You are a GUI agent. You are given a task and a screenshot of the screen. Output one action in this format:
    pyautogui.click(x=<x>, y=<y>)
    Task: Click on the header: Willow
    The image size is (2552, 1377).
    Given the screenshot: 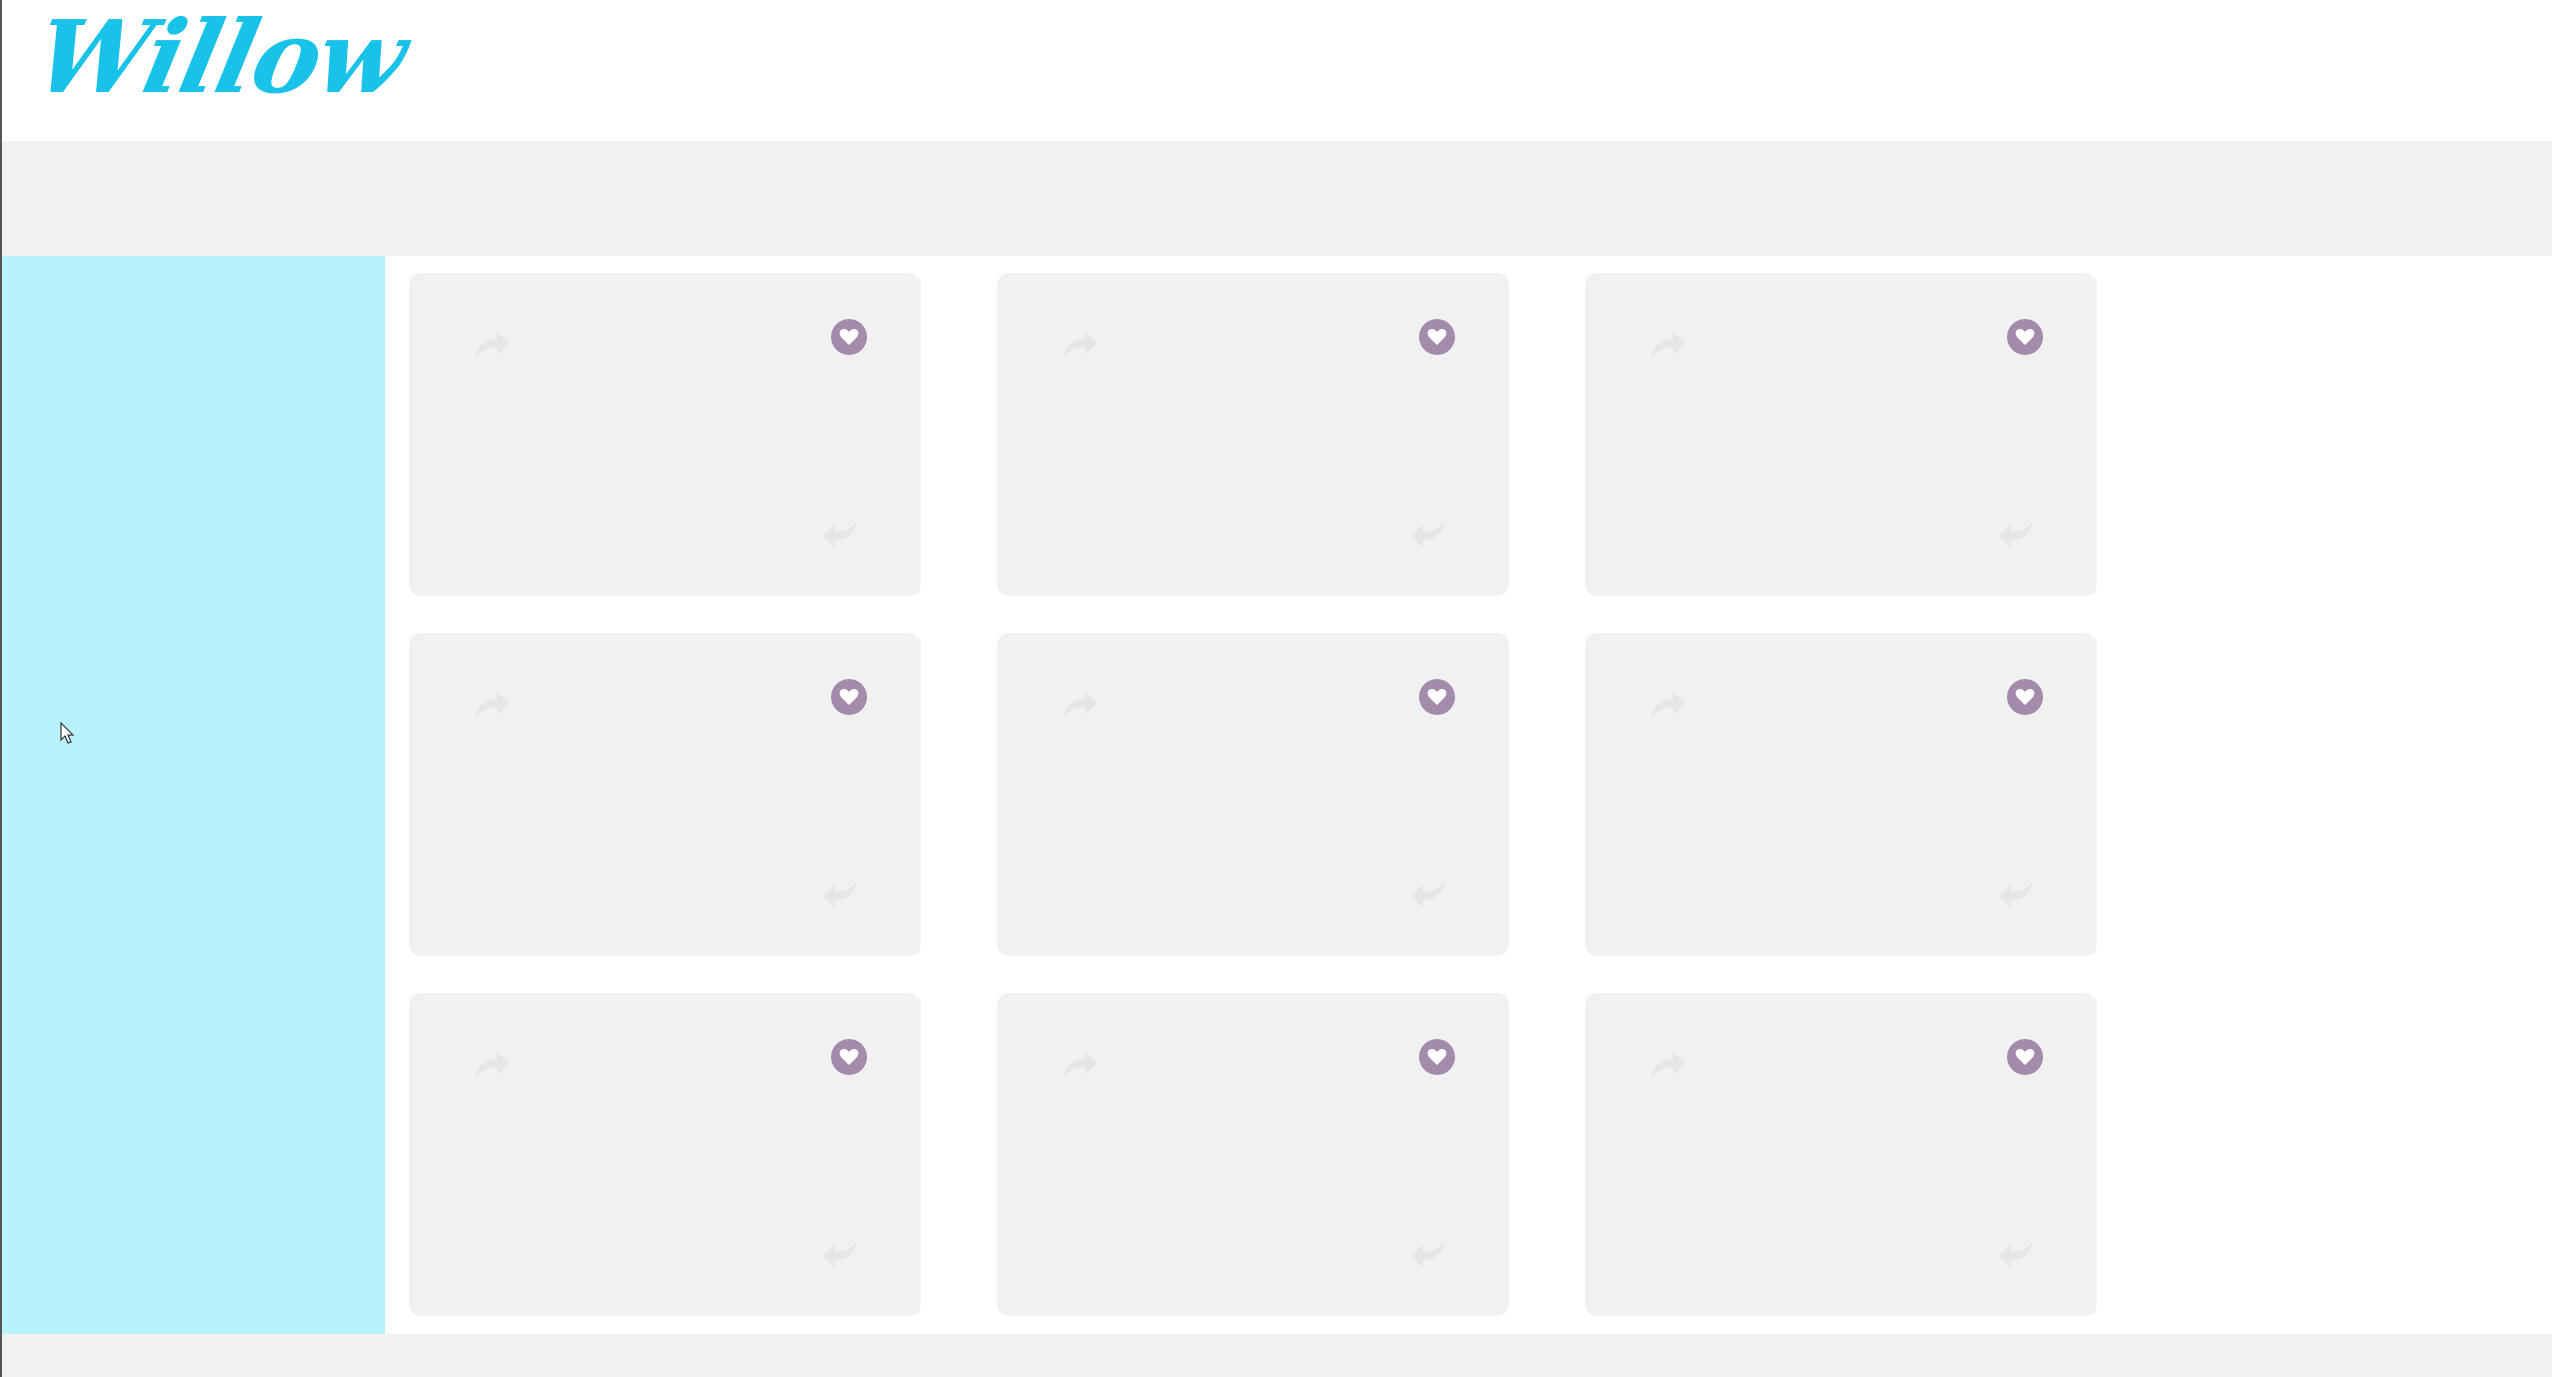 What is the action you would take?
    pyautogui.click(x=1276, y=70)
    